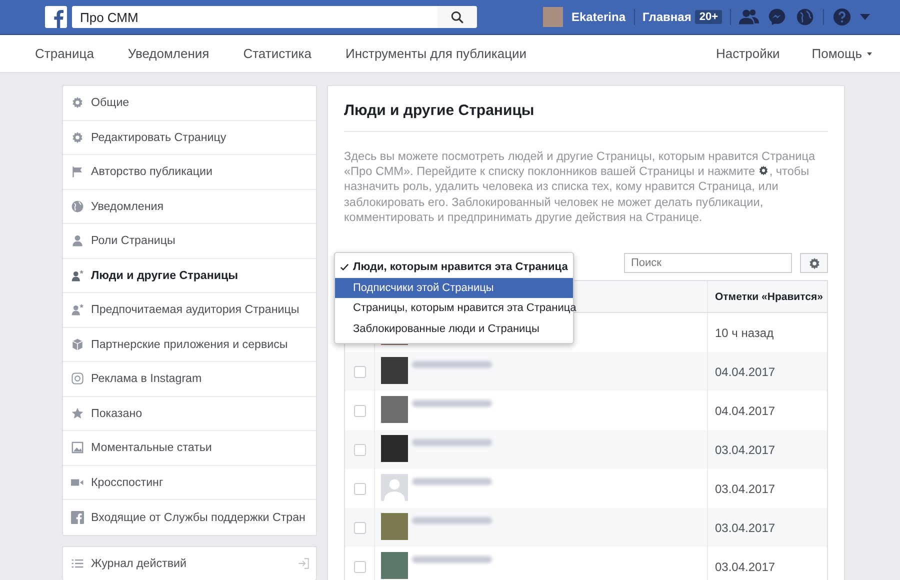  Describe the element at coordinates (77, 563) in the screenshot. I see `list-icon` at that location.